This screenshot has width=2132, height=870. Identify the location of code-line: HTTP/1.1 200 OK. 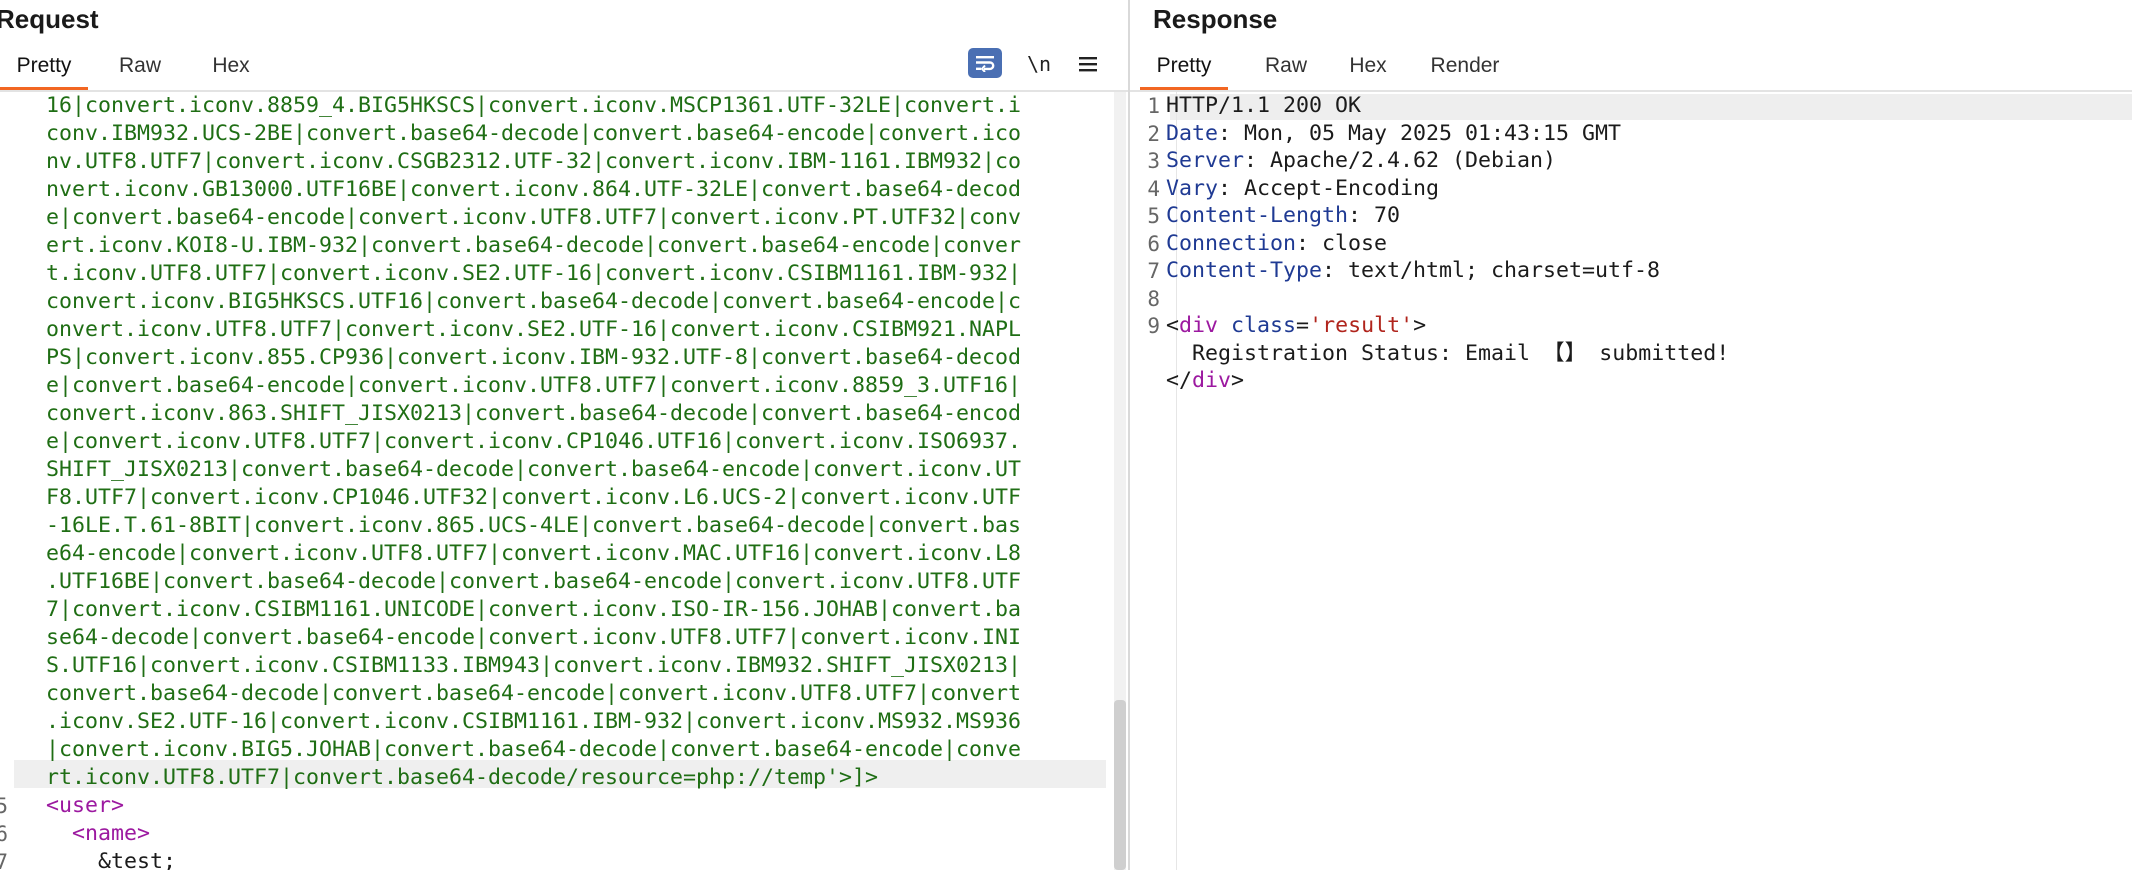
(1263, 106).